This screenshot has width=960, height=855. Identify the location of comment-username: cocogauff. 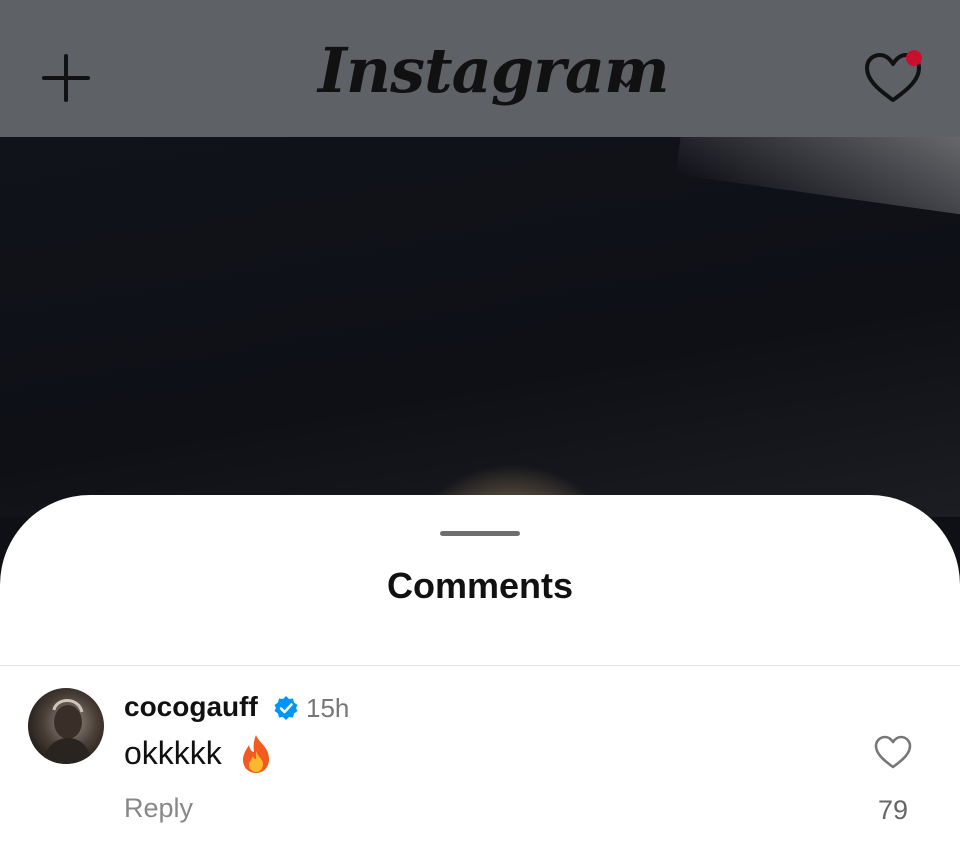
(191, 707).